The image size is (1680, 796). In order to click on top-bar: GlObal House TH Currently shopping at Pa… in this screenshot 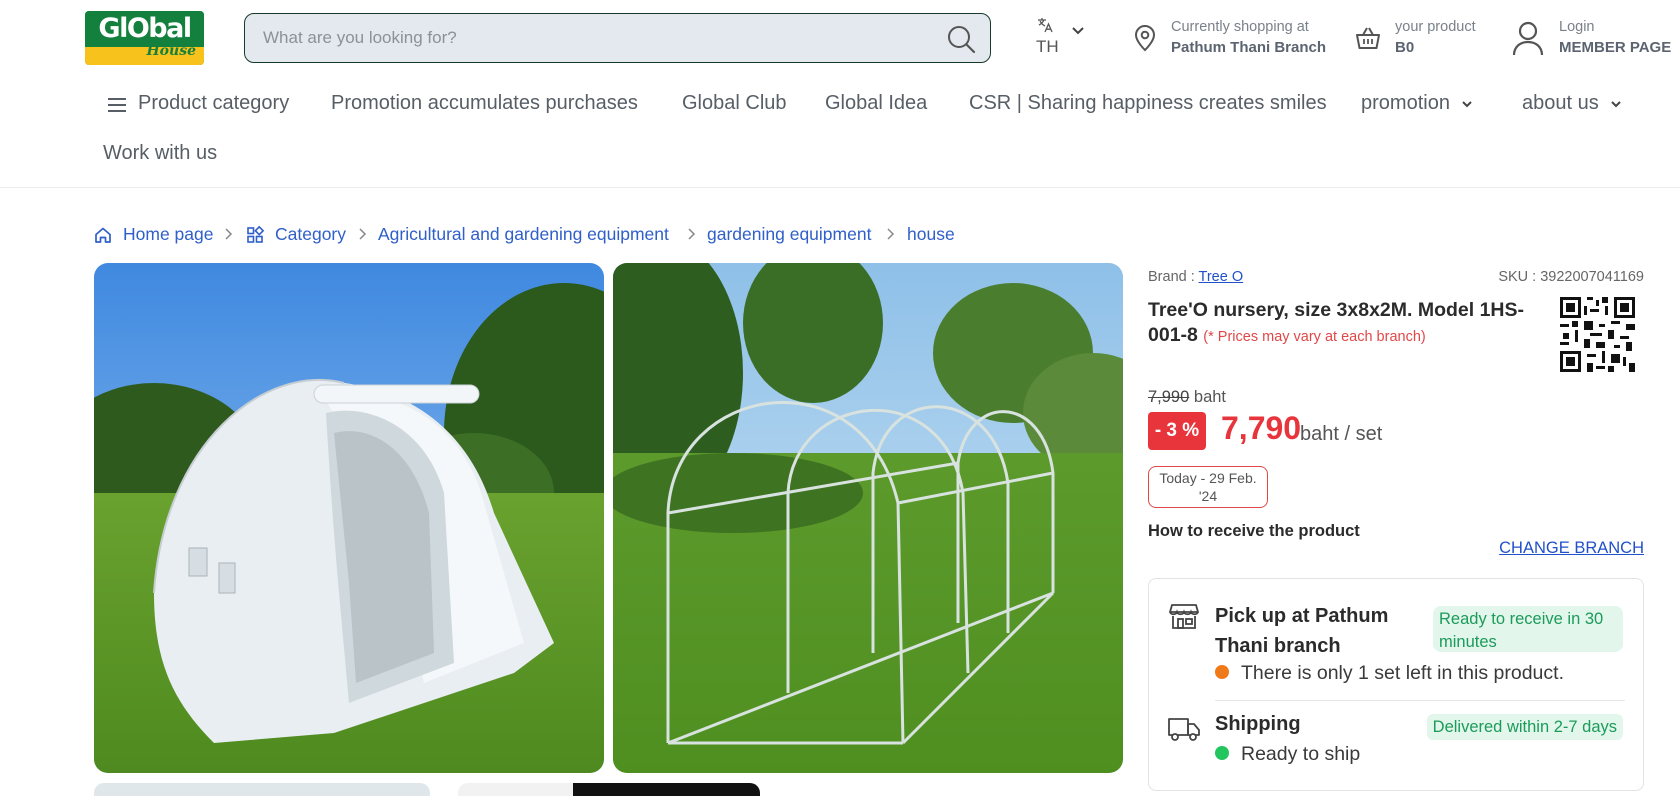, I will do `click(840, 41)`.